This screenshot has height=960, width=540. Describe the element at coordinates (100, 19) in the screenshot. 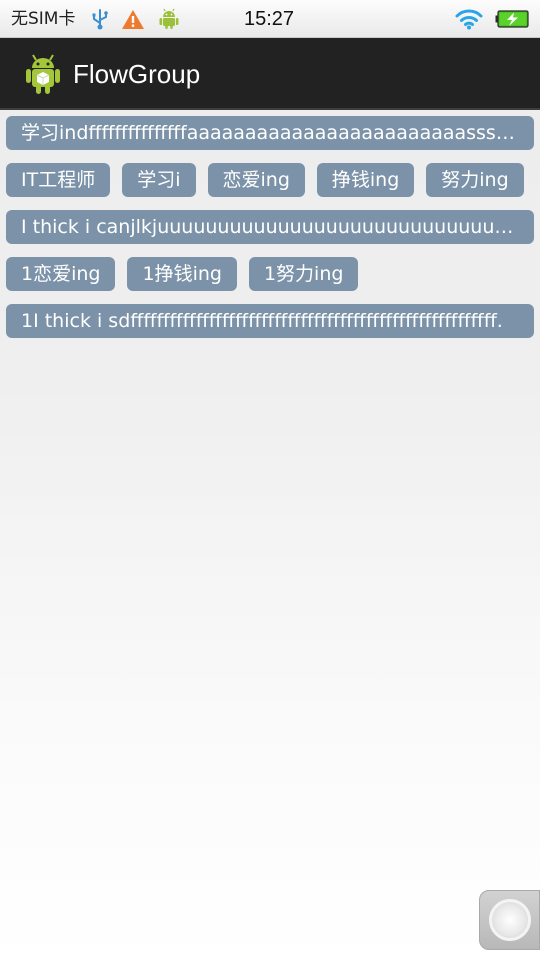

I see `usb-icon` at that location.